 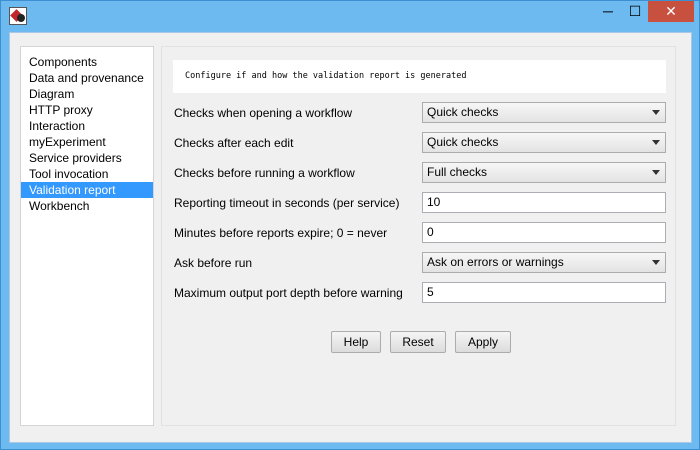 I want to click on max-port-depth-field: 5, so click(x=544, y=292).